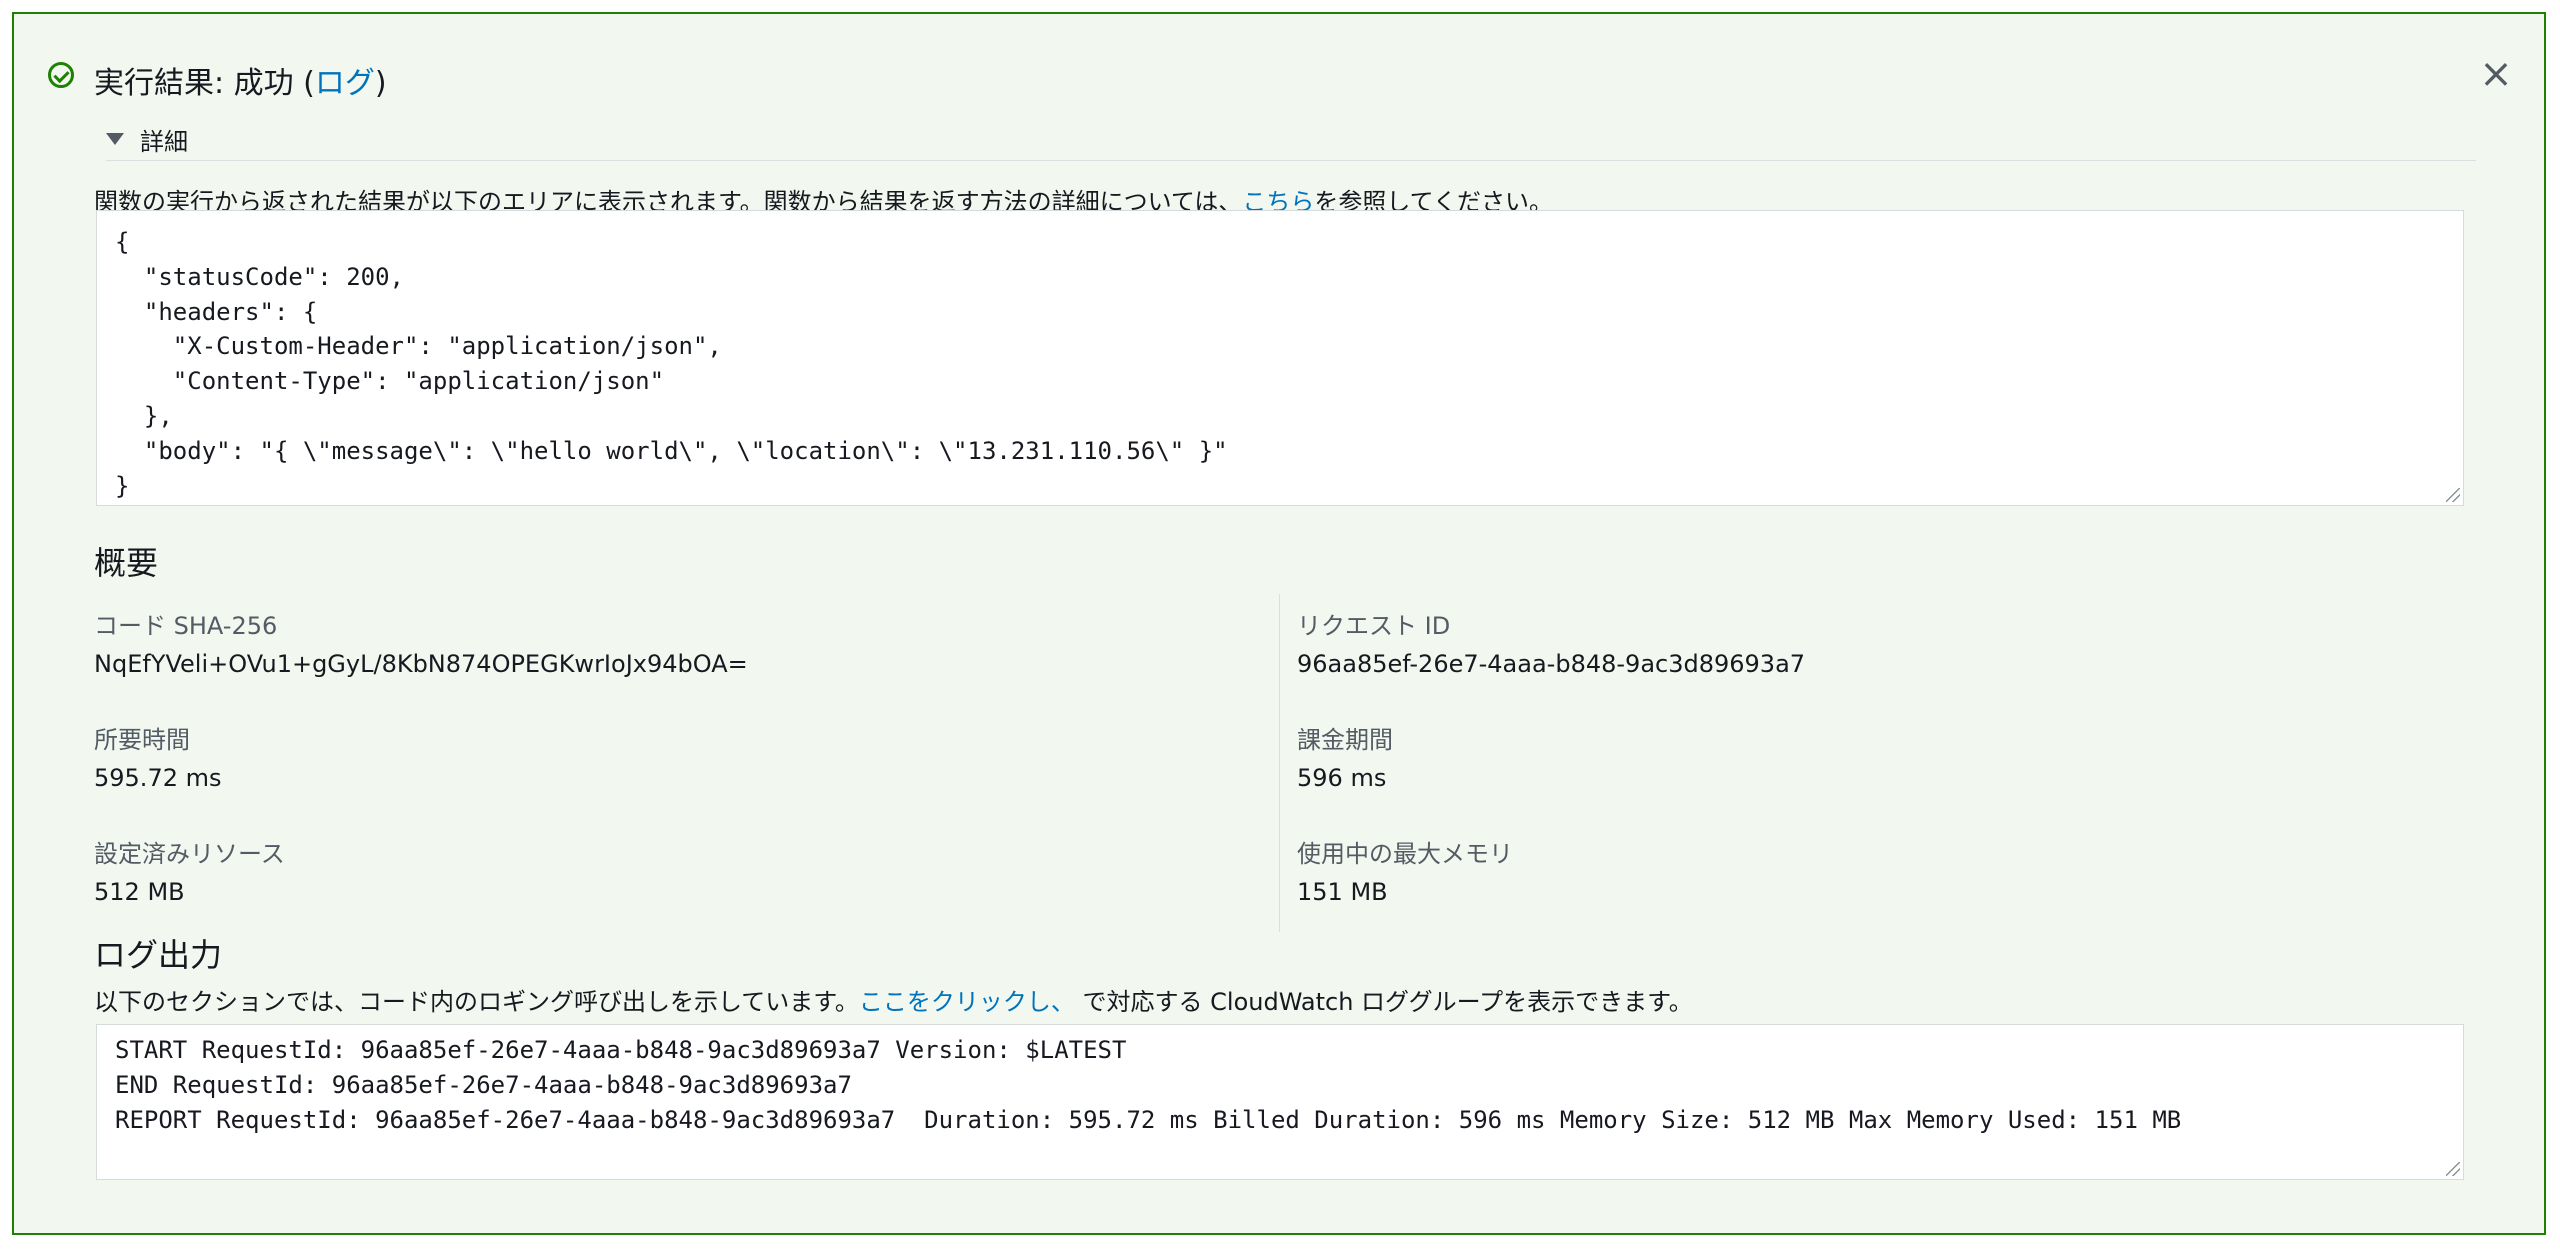 The height and width of the screenshot is (1249, 2560). What do you see at coordinates (1551, 664) in the screenshot?
I see `request-id-value: 96aa85ef-26e7-4aaa-b848-9ac3d89693a7` at bounding box center [1551, 664].